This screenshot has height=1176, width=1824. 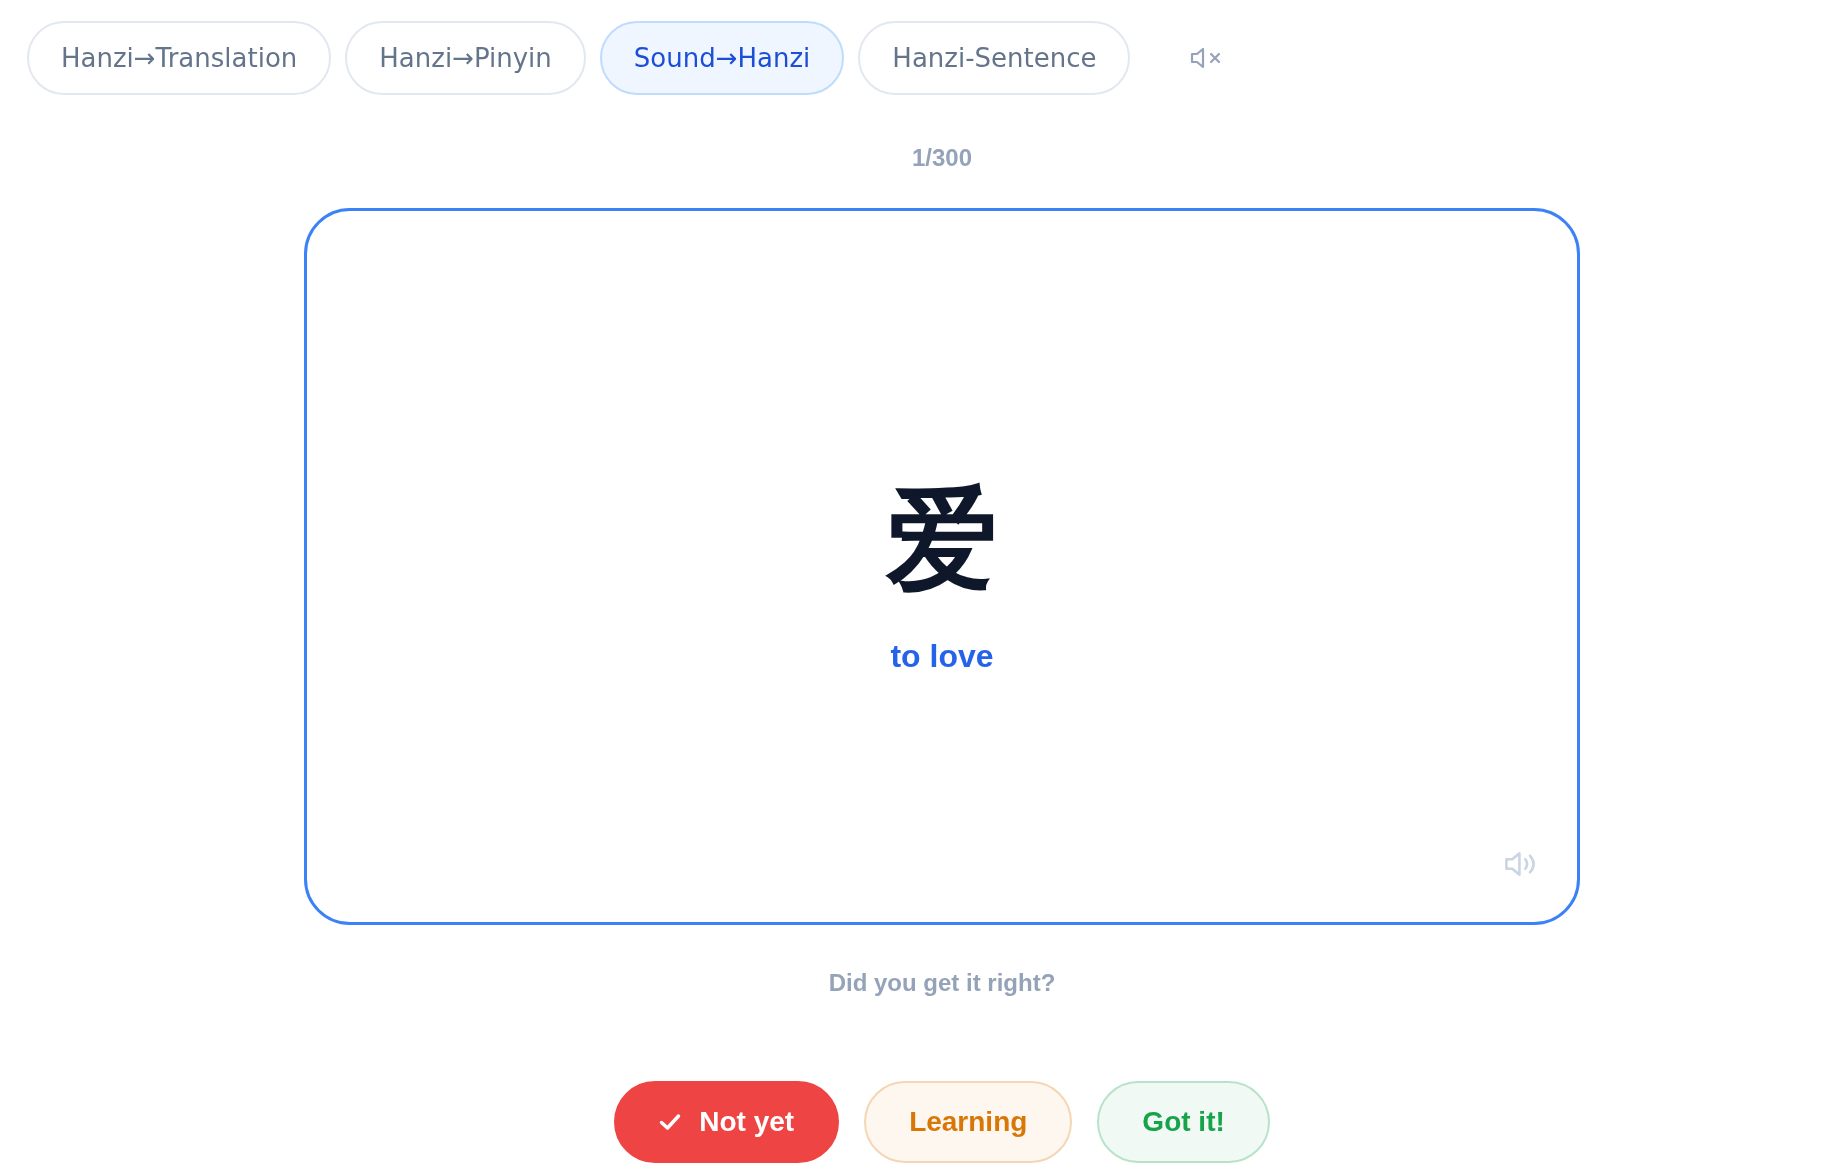 What do you see at coordinates (994, 58) in the screenshot?
I see `mode-tab: Hanzi-Sentence` at bounding box center [994, 58].